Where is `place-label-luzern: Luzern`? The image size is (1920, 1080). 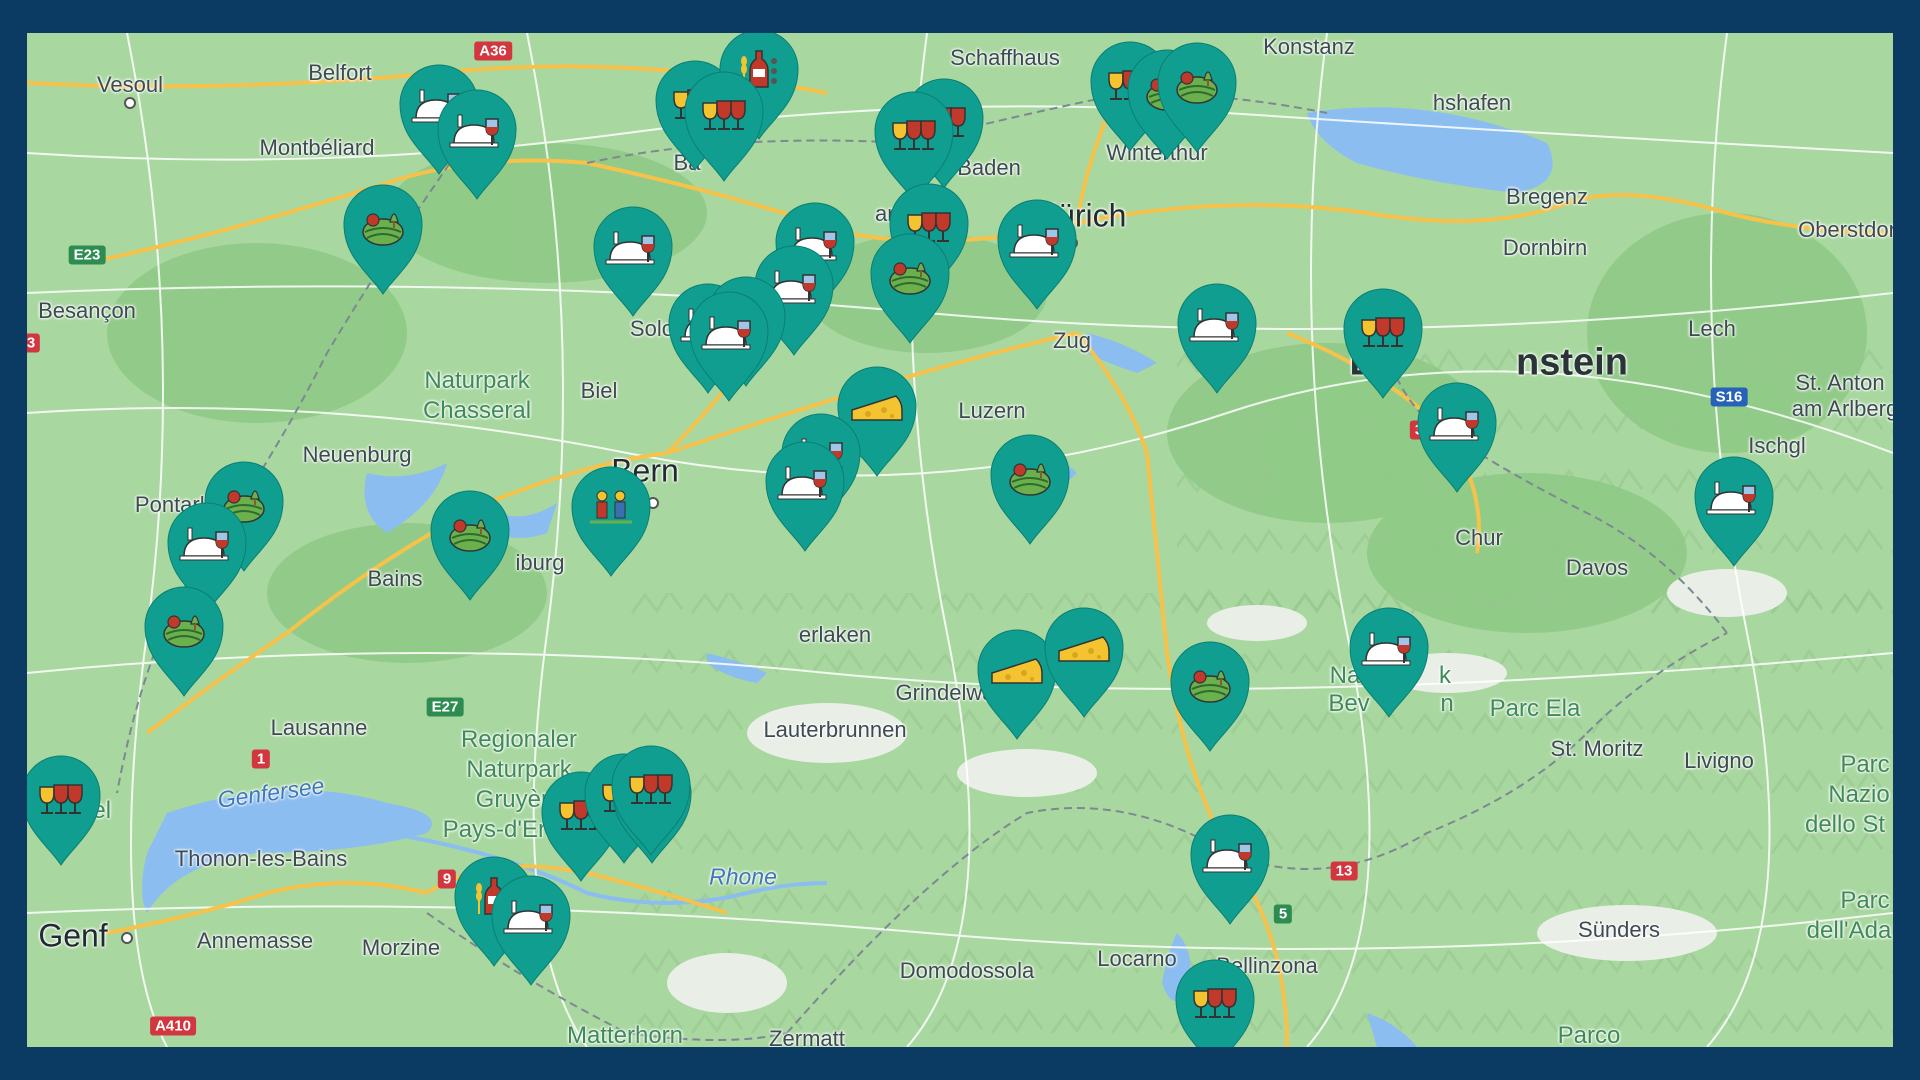
place-label-luzern: Luzern is located at coordinates (992, 410).